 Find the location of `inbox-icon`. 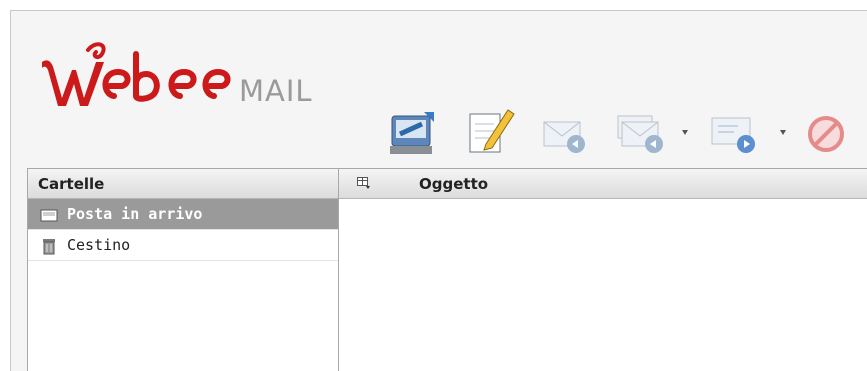

inbox-icon is located at coordinates (49, 215).